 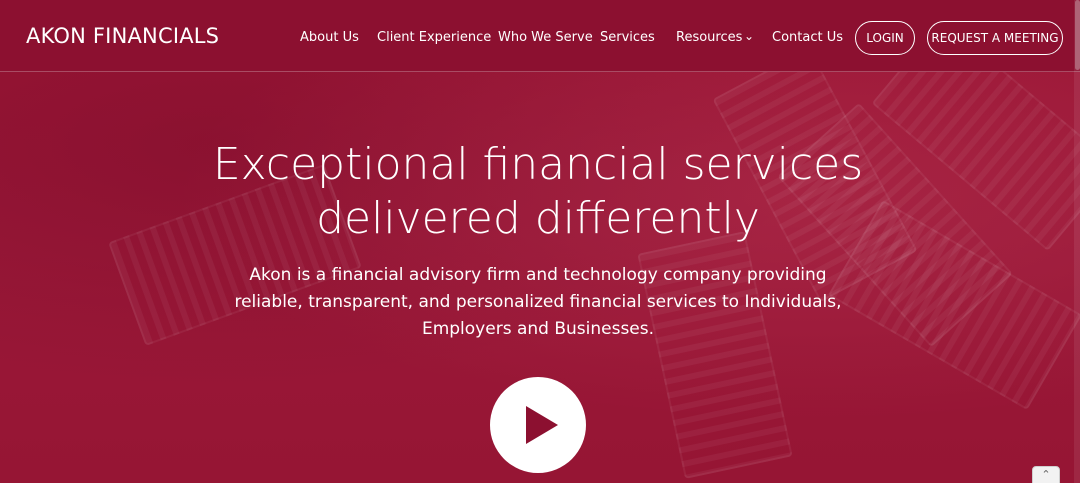 What do you see at coordinates (1077, 241) in the screenshot?
I see `scrollbar-track` at bounding box center [1077, 241].